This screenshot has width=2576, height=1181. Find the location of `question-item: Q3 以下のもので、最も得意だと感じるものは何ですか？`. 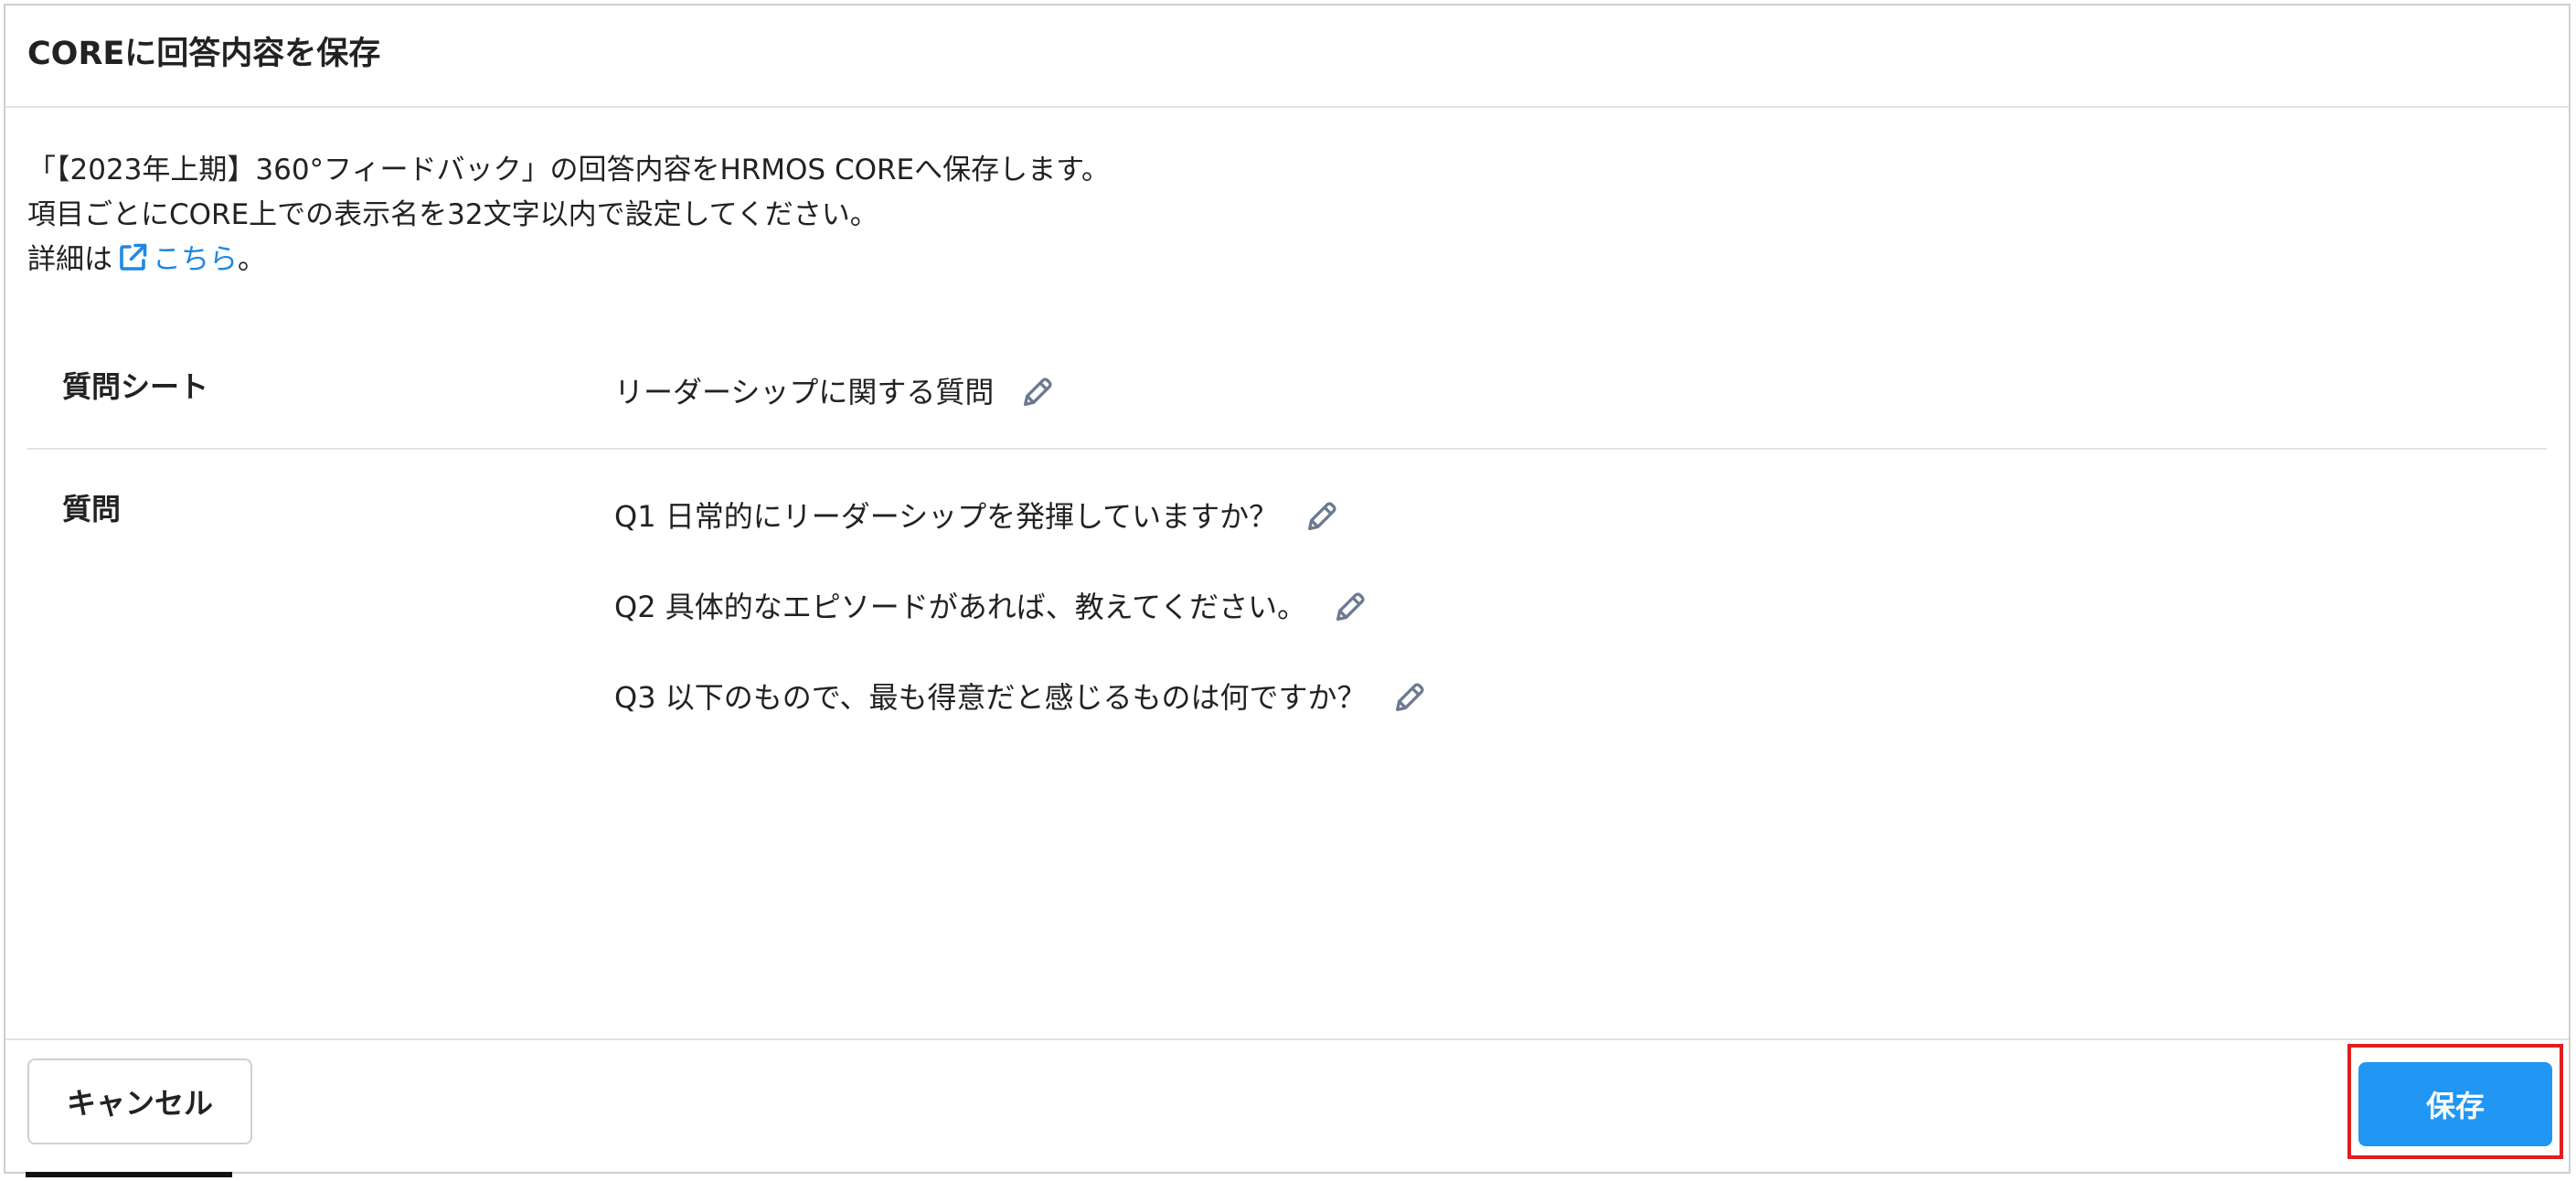

question-item: Q3 以下のもので、最も得意だと感じるものは何ですか？ is located at coordinates (1021, 696).